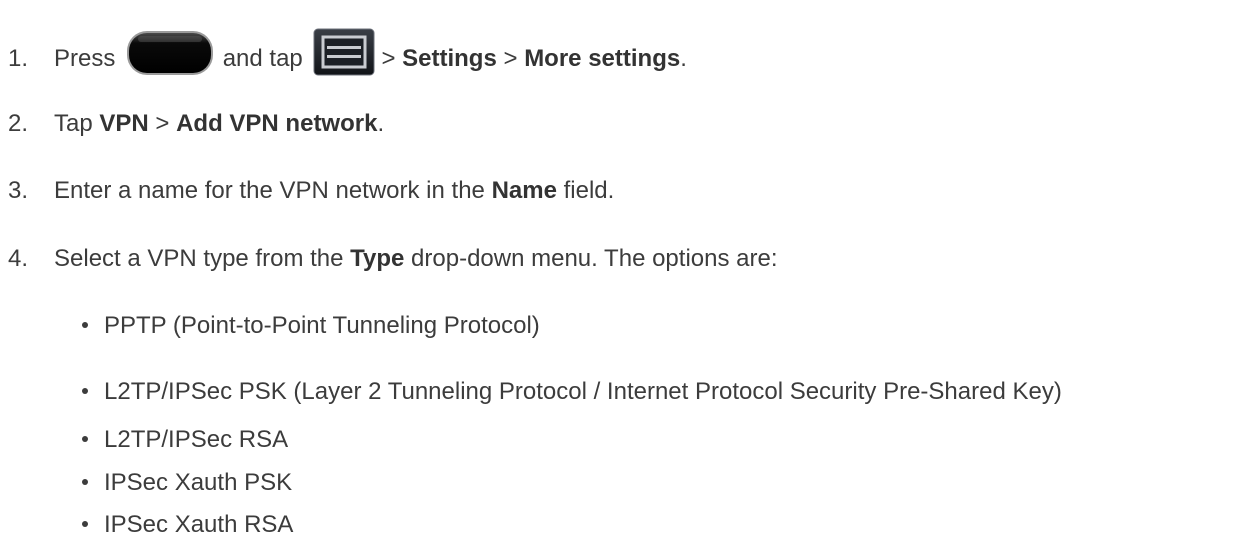  I want to click on list-item: IPSec Xauth RSA, so click(187, 525).